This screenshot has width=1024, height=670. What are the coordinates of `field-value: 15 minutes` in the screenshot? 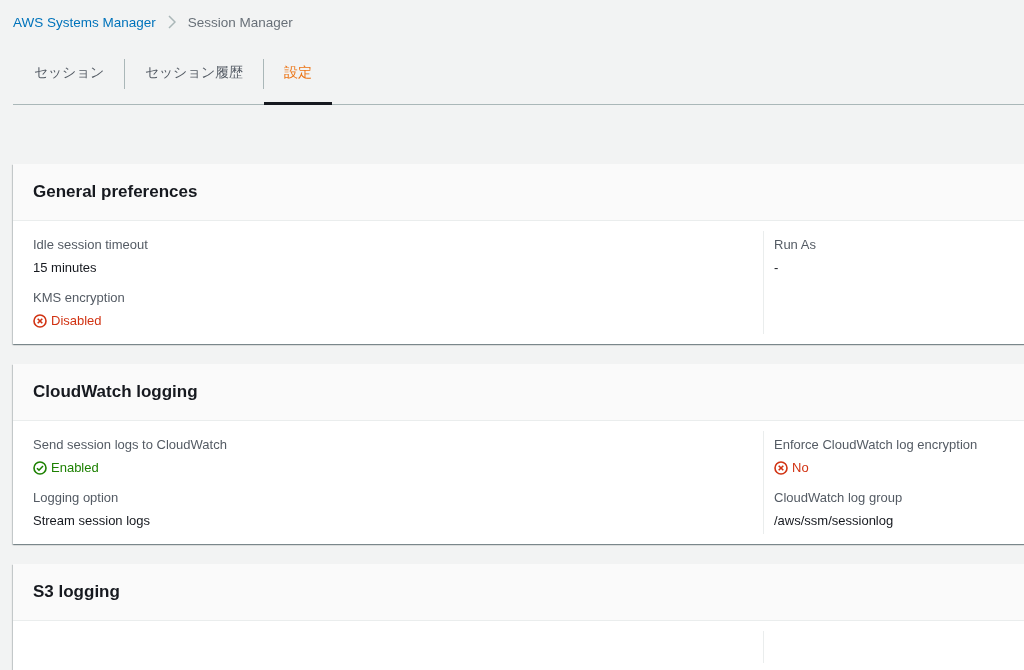 It's located at (65, 267).